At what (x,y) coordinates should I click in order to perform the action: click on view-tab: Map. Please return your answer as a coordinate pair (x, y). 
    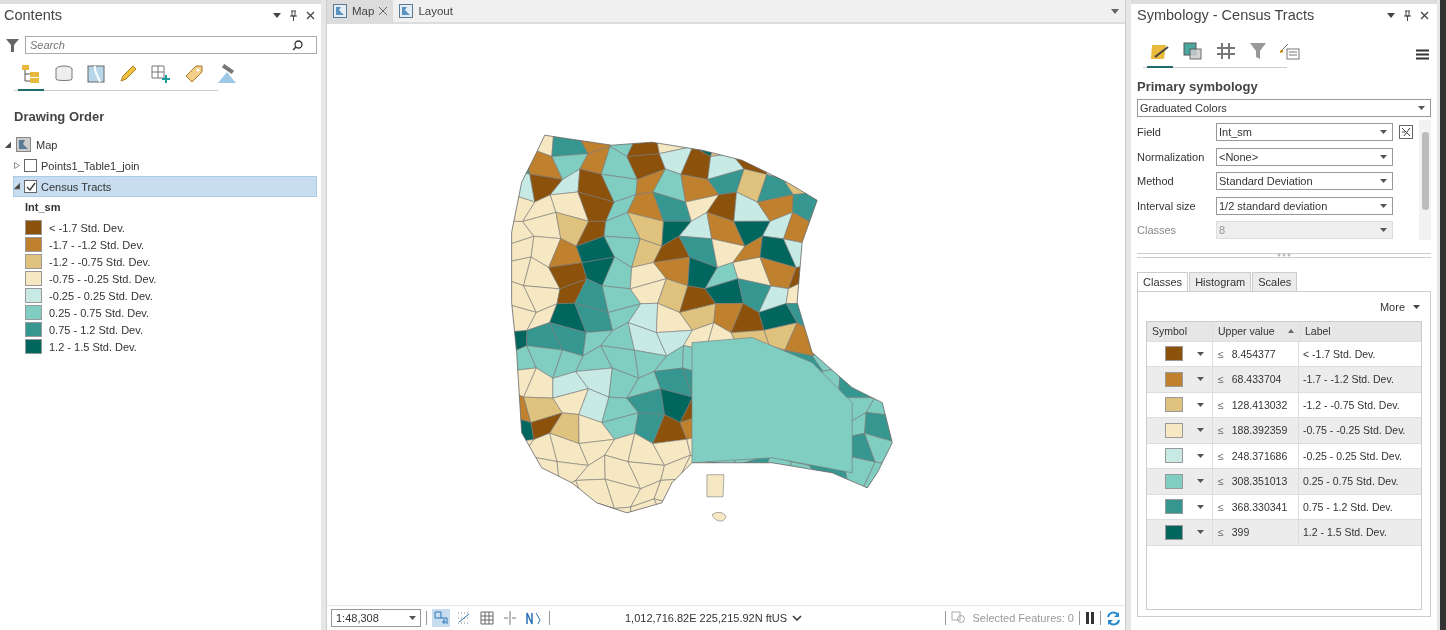
    Looking at the image, I should click on (360, 11).